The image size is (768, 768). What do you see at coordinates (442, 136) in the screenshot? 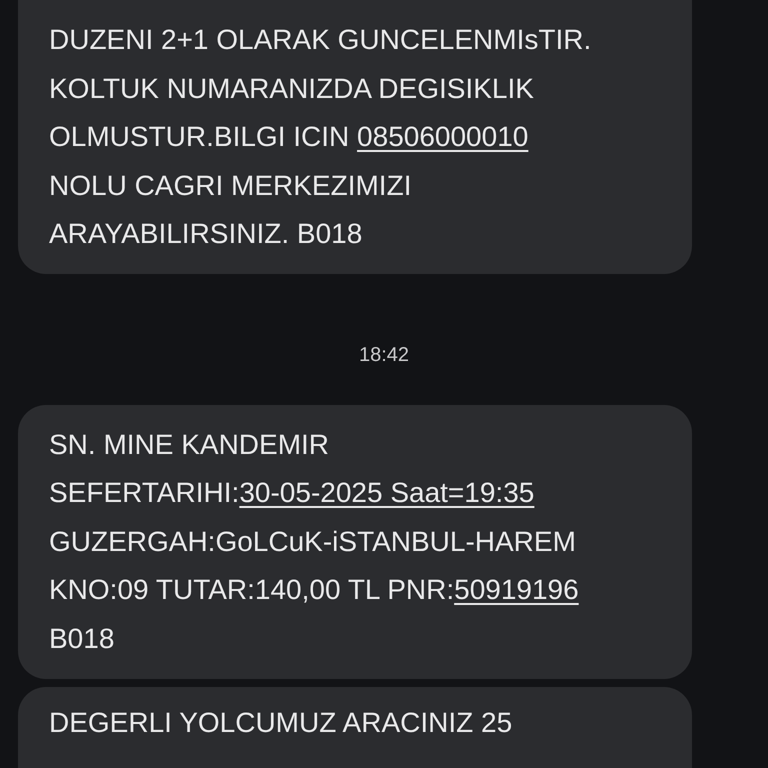
I see `message-link: 08506000010` at bounding box center [442, 136].